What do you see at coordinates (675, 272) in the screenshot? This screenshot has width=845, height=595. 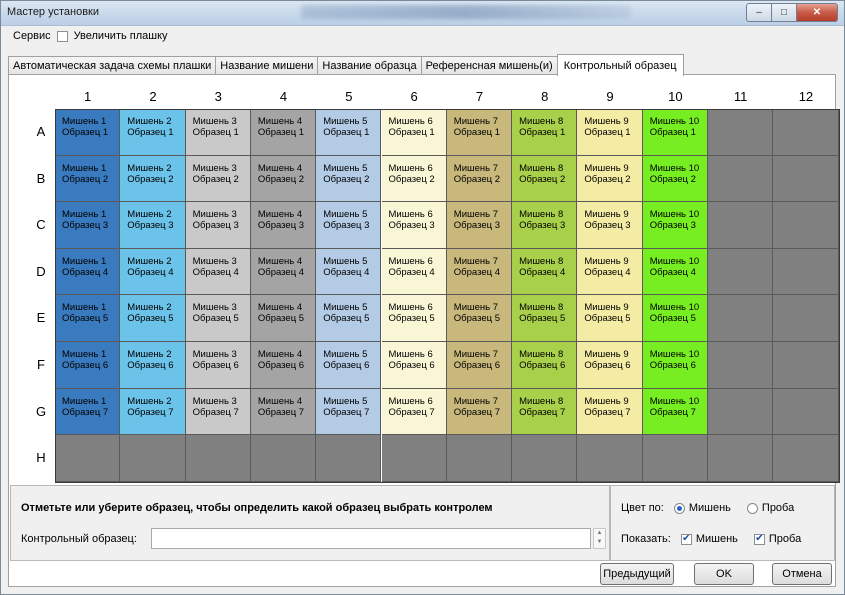 I see `plate-well: Мишень 10 Образец 4` at bounding box center [675, 272].